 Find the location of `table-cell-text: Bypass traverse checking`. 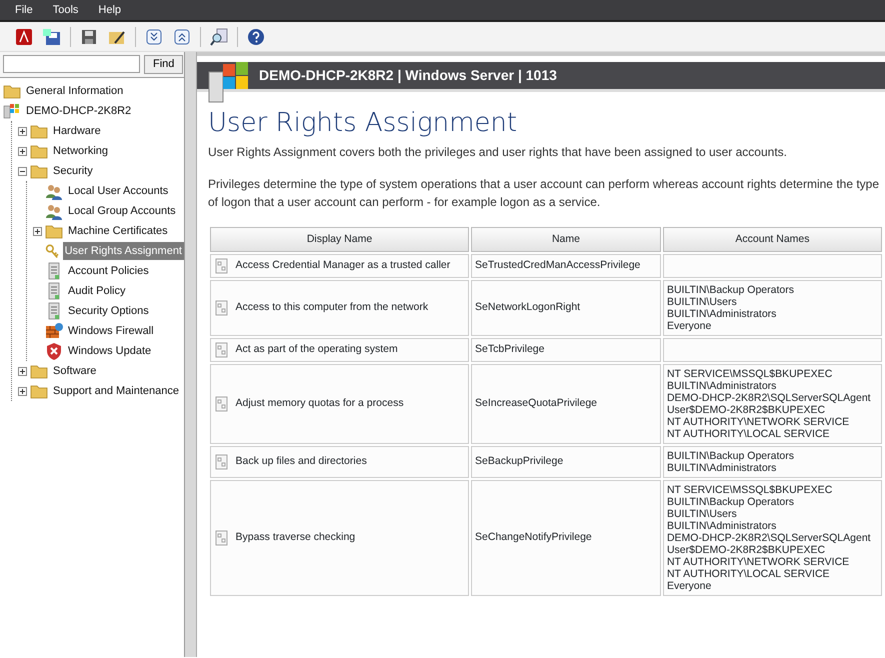

table-cell-text: Bypass traverse checking is located at coordinates (296, 538).